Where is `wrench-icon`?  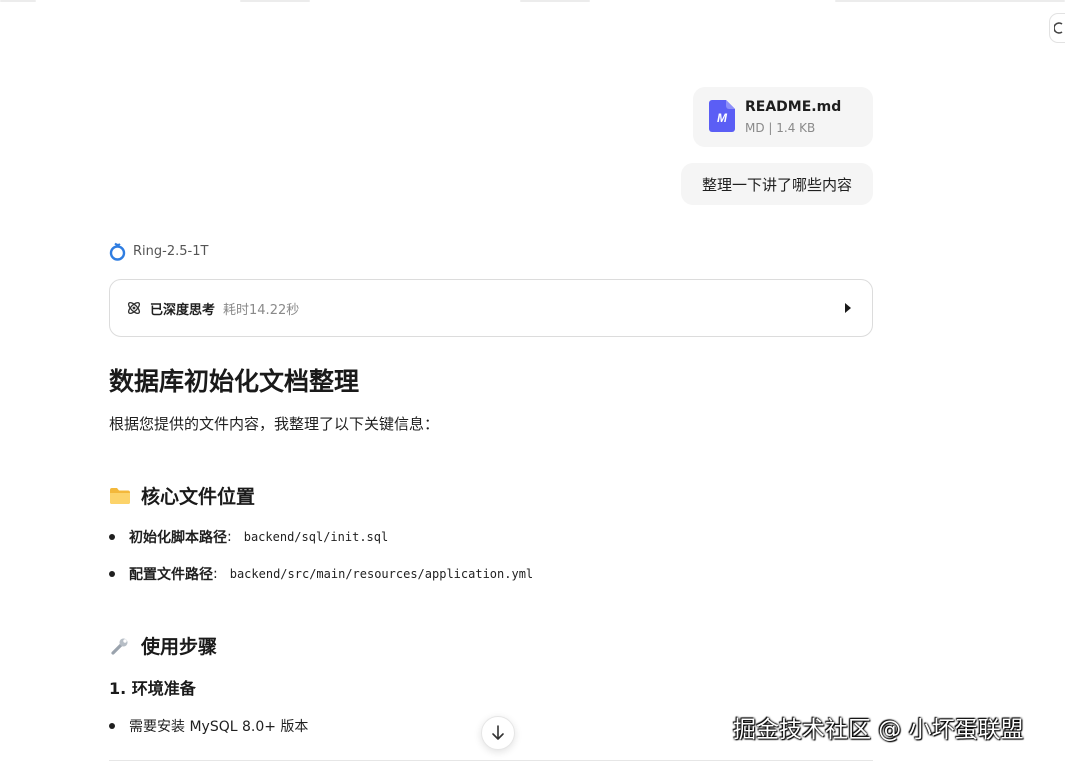
wrench-icon is located at coordinates (119, 646).